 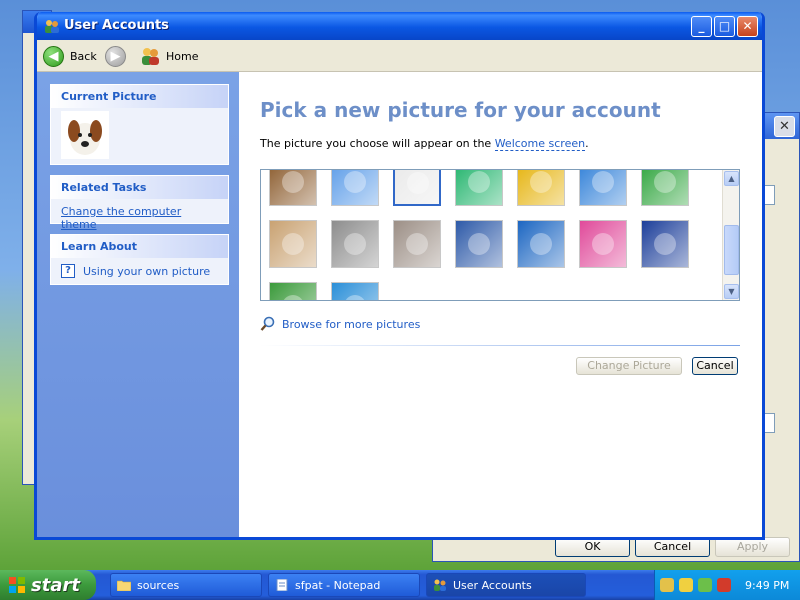 I want to click on picture-chess-pieces, so click(x=293, y=188).